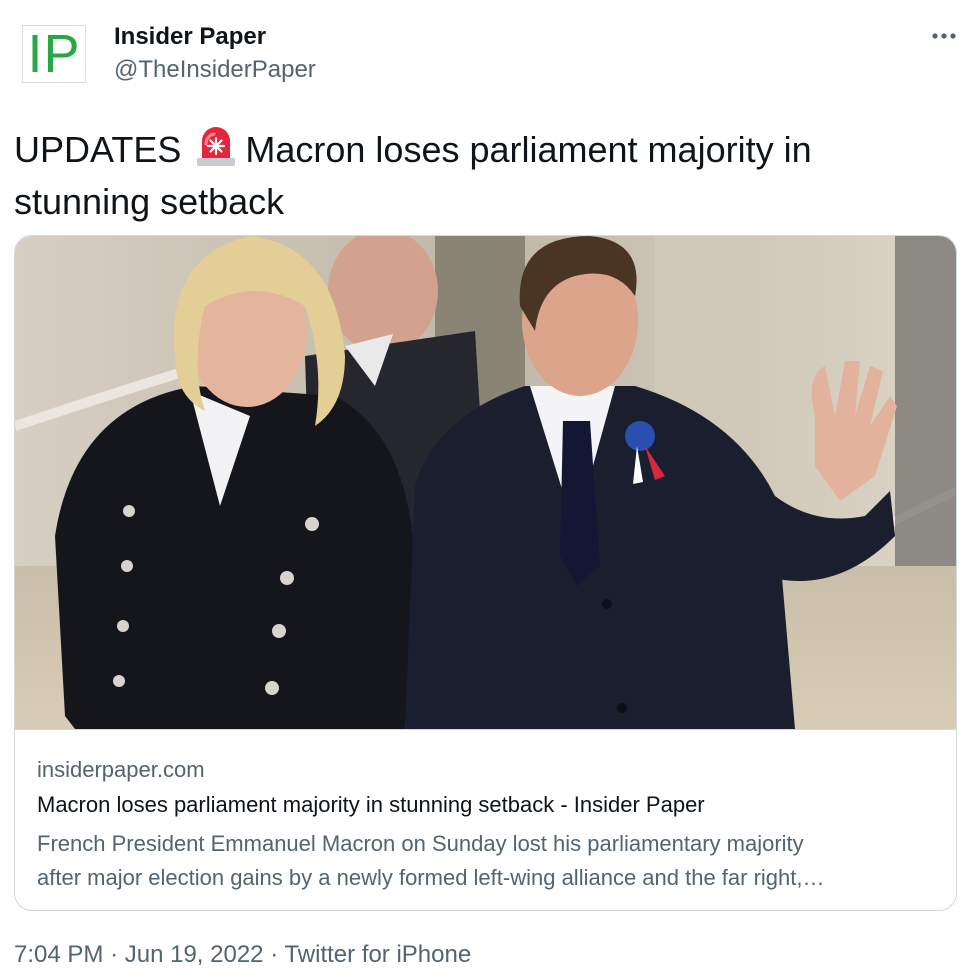 This screenshot has width=980, height=980. What do you see at coordinates (528, 149) in the screenshot?
I see `tweet-text-line-1: Macron loses parliament majority in` at bounding box center [528, 149].